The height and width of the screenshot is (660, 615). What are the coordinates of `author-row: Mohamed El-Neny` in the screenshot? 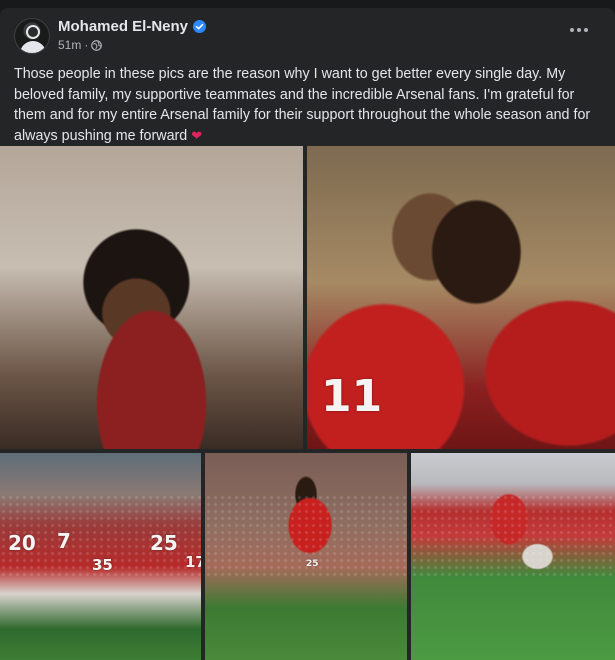 It's located at (132, 26).